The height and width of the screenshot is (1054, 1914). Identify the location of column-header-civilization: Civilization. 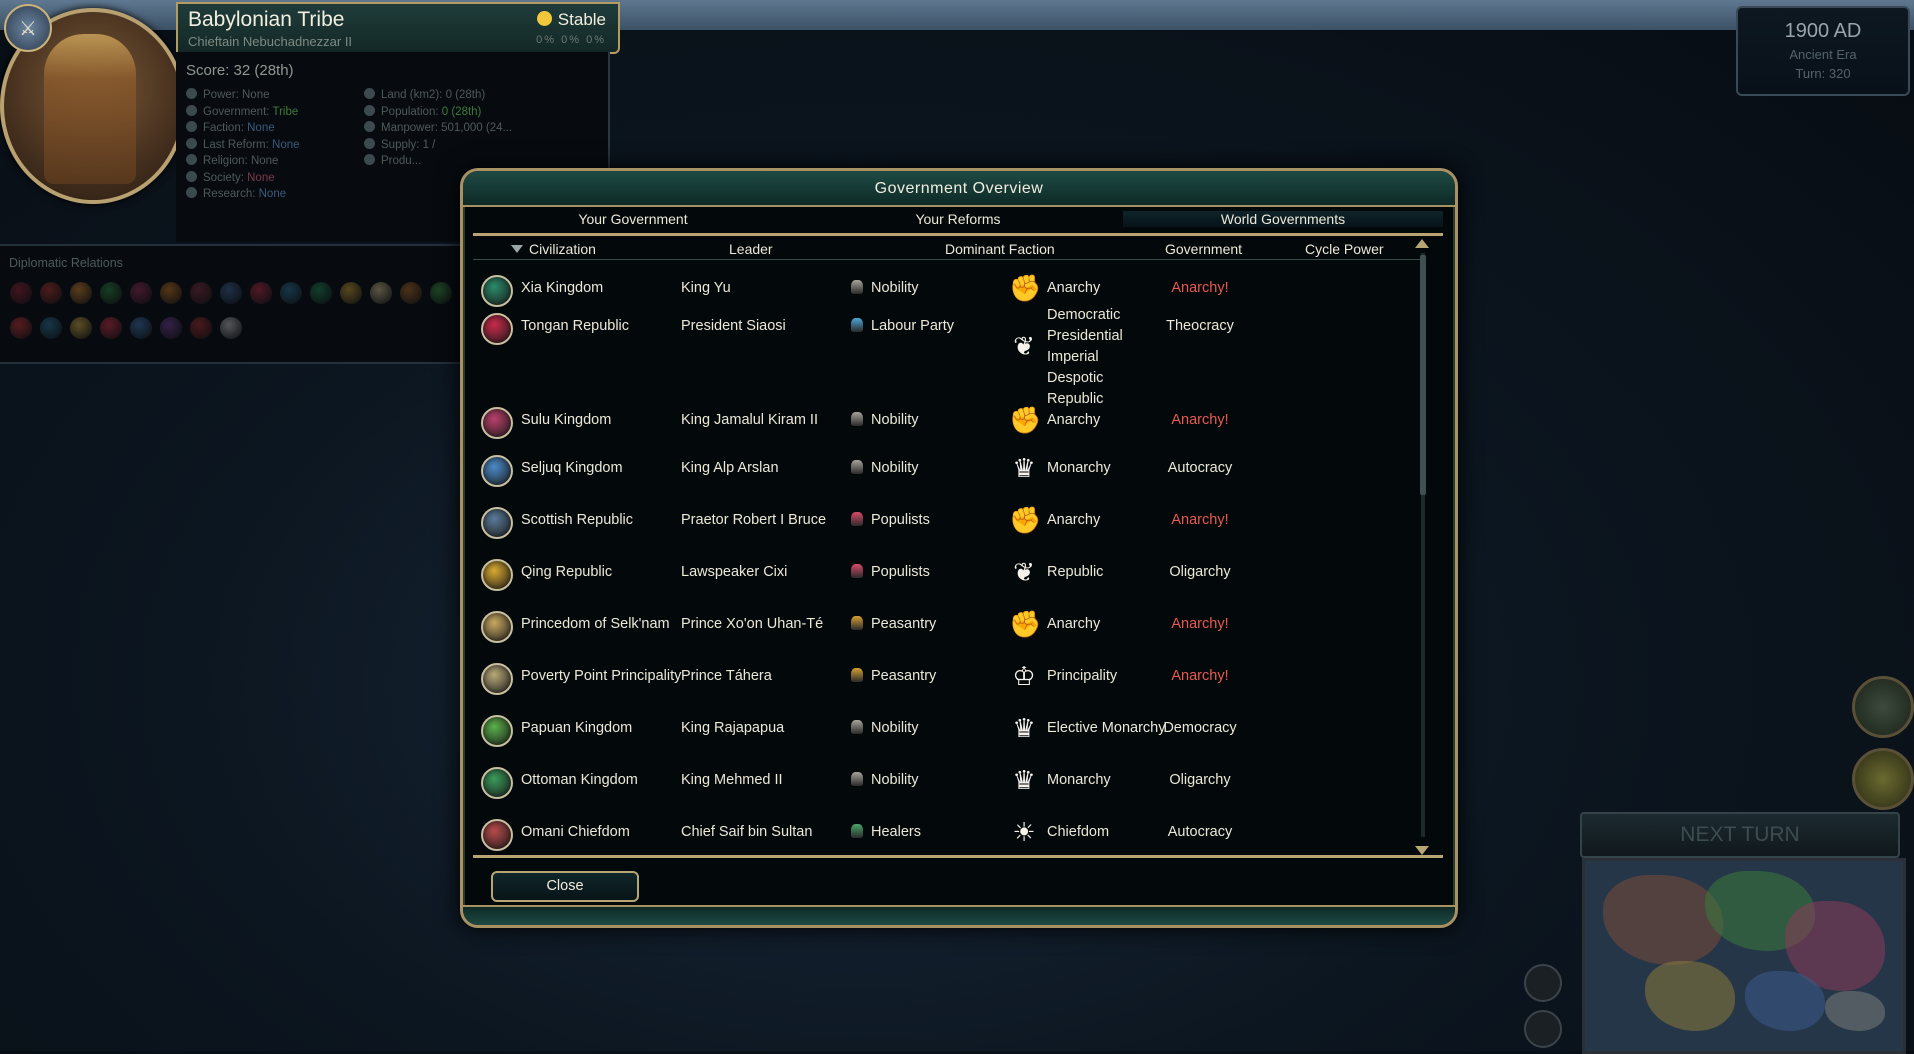
(553, 249).